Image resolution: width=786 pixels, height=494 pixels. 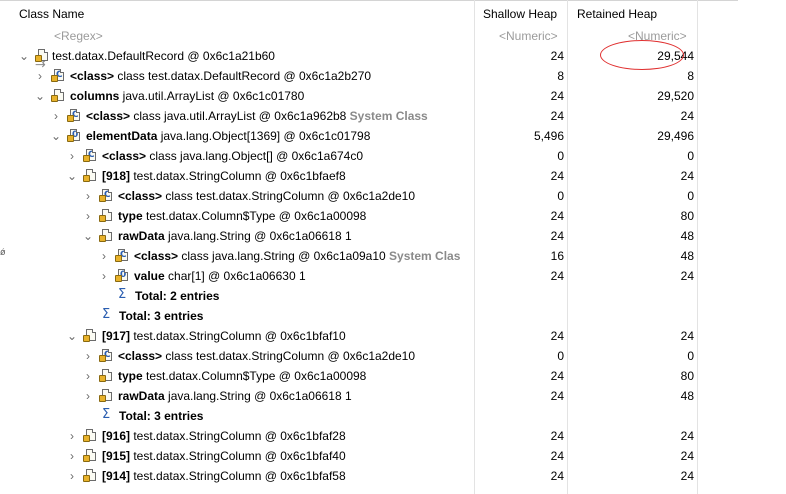 I want to click on shallow-numeric-filter-input: <Numeric>, so click(x=528, y=36).